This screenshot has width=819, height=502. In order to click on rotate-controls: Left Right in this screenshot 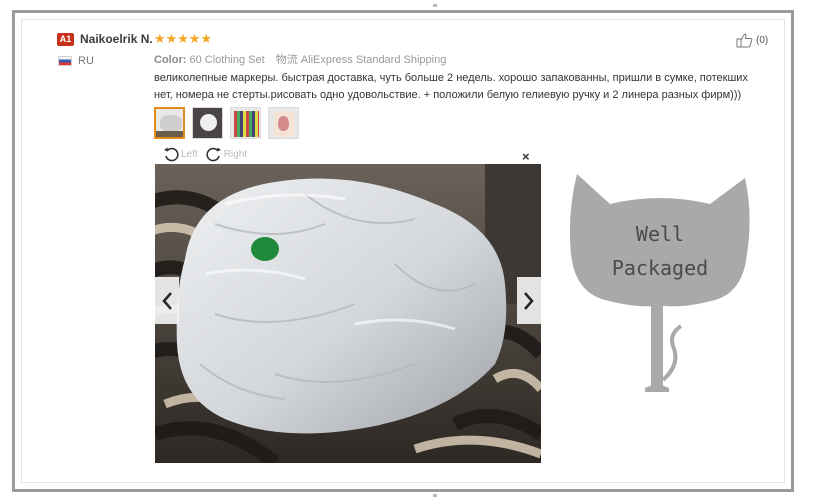, I will do `click(209, 154)`.